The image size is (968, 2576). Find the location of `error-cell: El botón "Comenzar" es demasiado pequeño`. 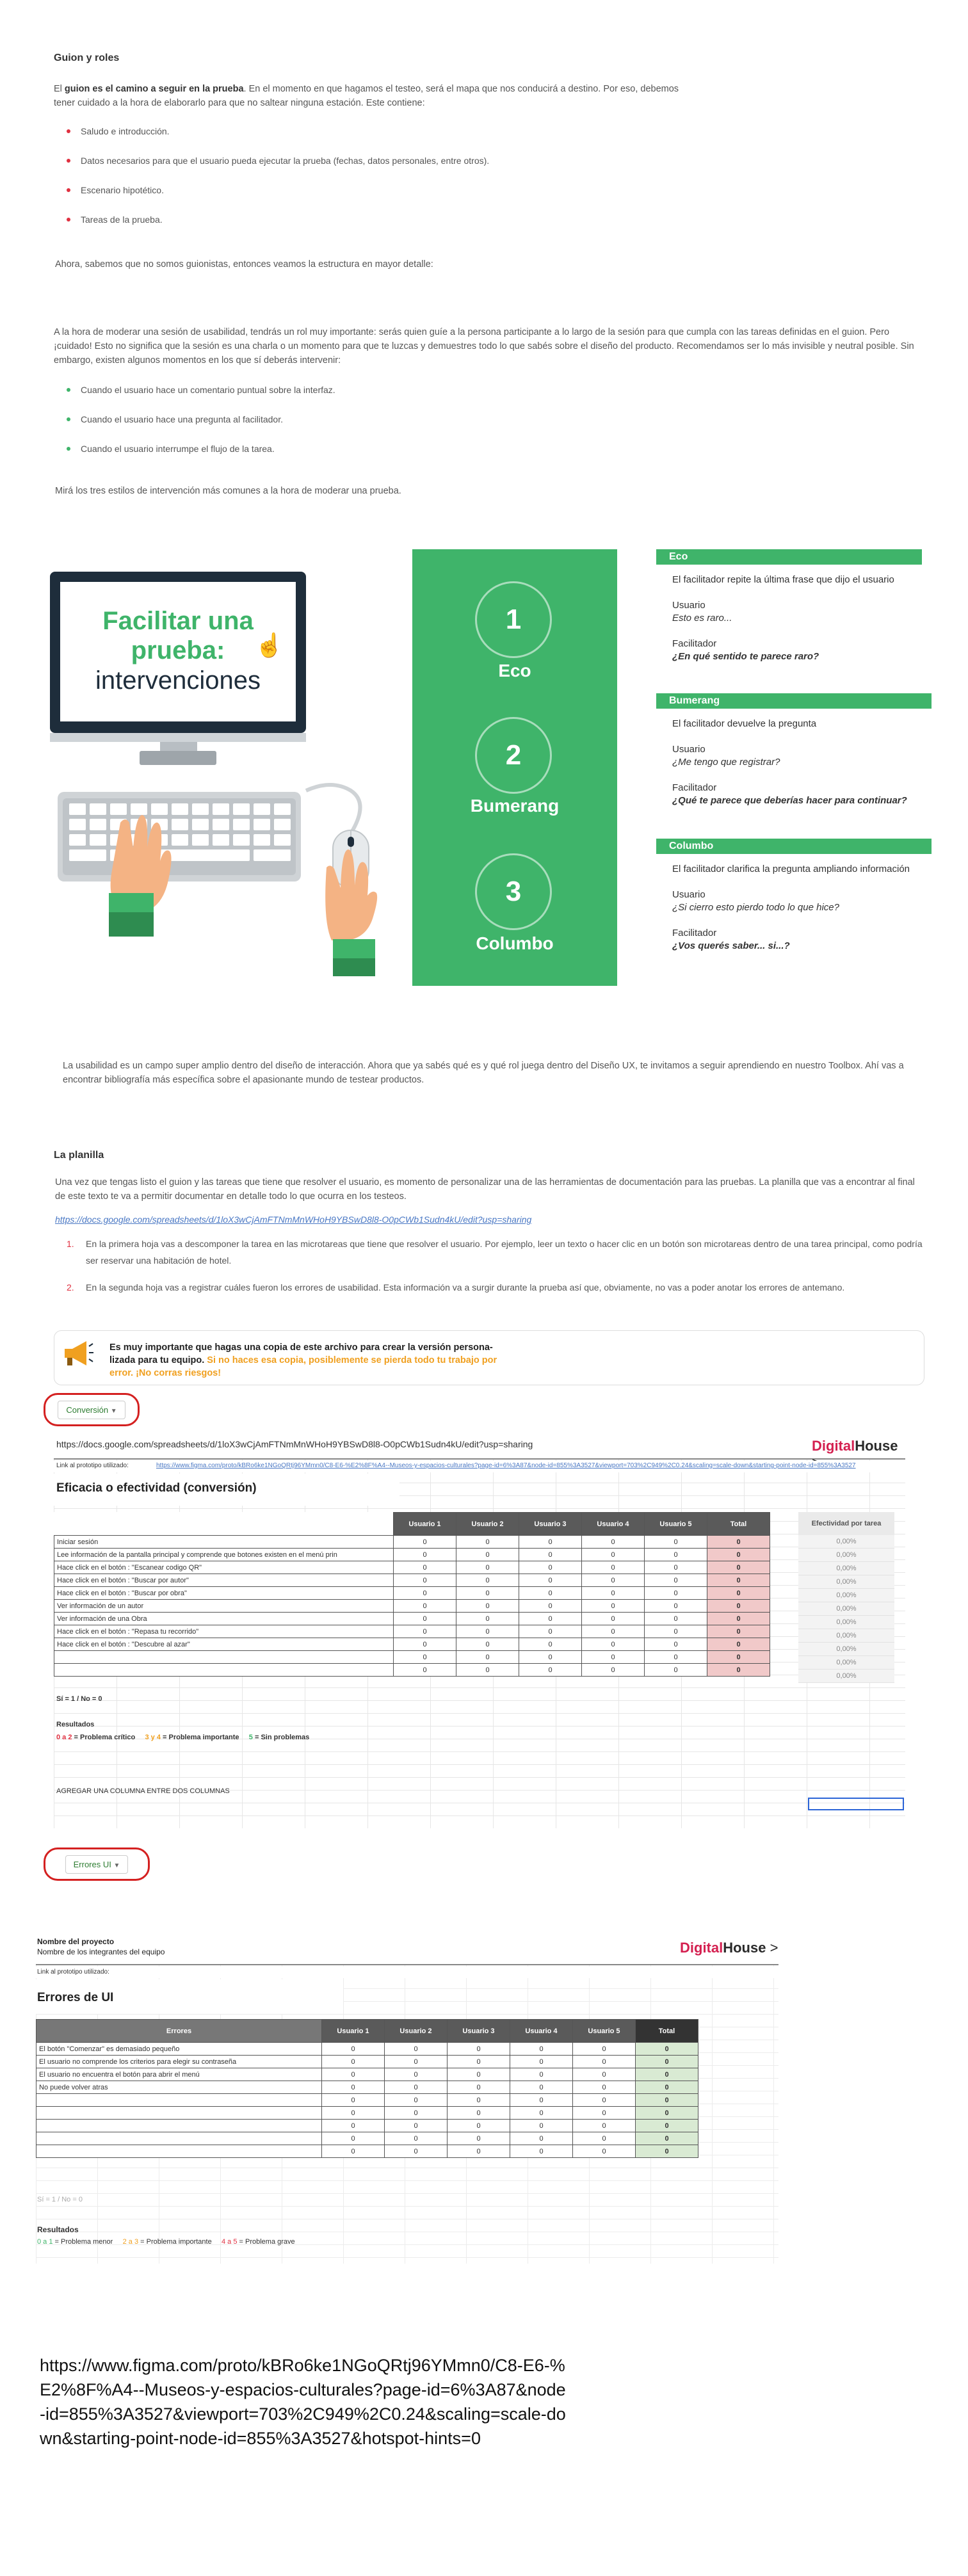

error-cell: El botón "Comenzar" es demasiado pequeño is located at coordinates (179, 2049).